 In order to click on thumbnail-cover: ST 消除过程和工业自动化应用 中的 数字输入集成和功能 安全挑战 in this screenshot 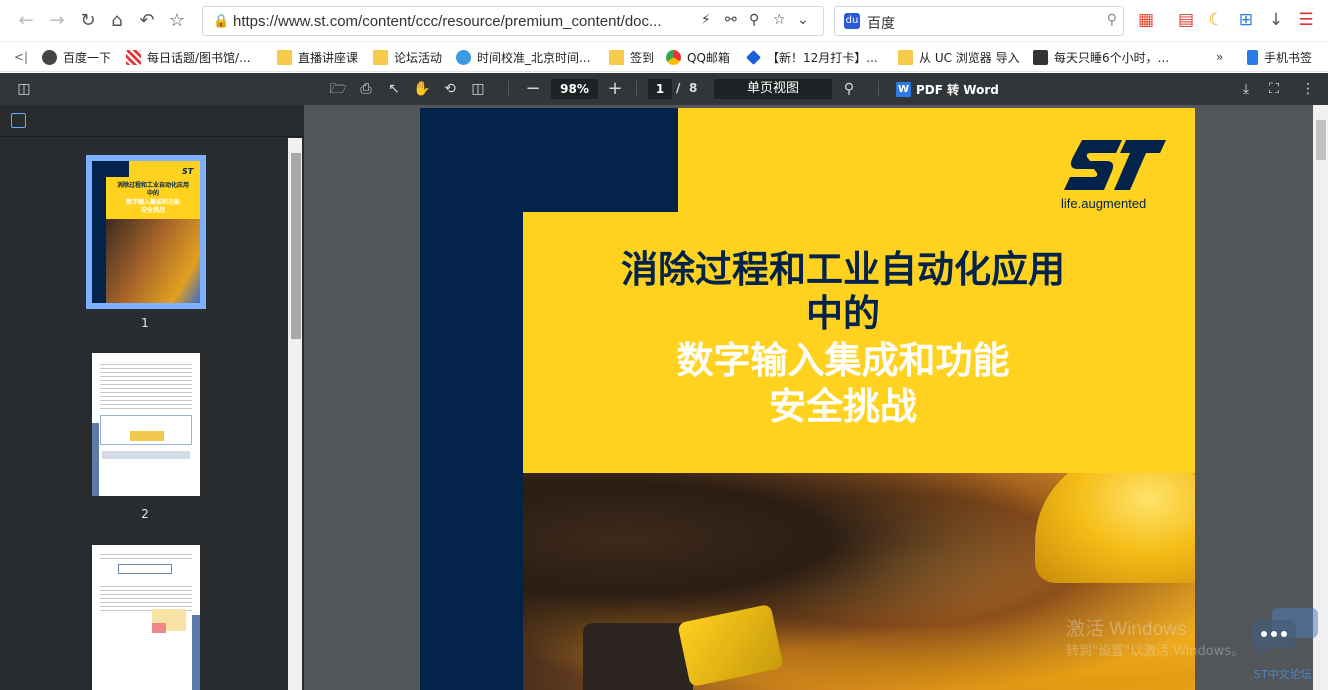, I will do `click(146, 232)`.